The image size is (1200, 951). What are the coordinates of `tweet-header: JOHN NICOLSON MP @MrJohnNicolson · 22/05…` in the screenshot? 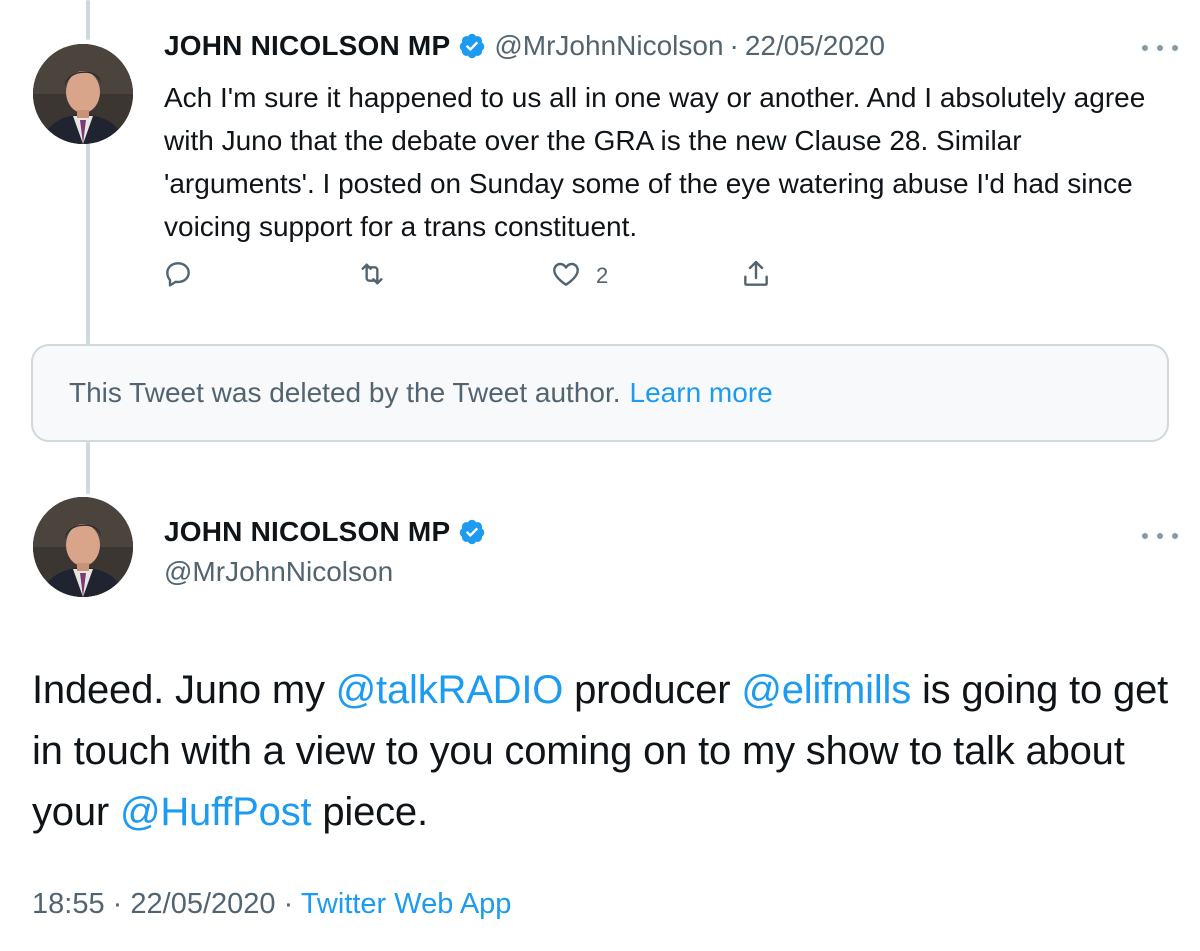 It's located at (524, 46).